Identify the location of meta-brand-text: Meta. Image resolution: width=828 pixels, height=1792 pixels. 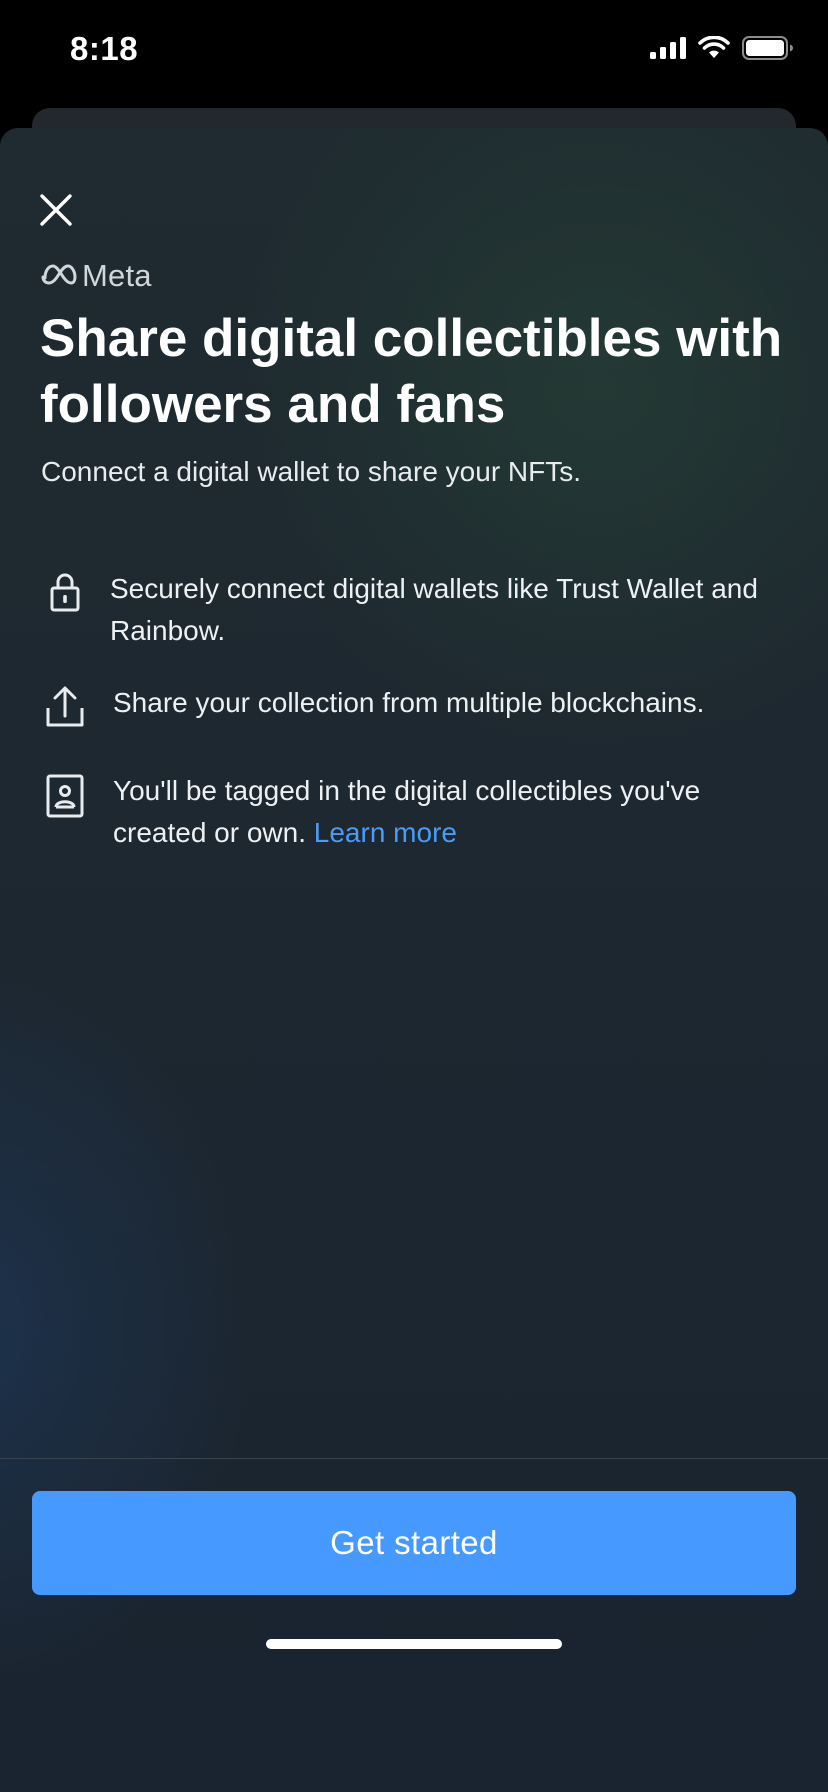
(117, 275).